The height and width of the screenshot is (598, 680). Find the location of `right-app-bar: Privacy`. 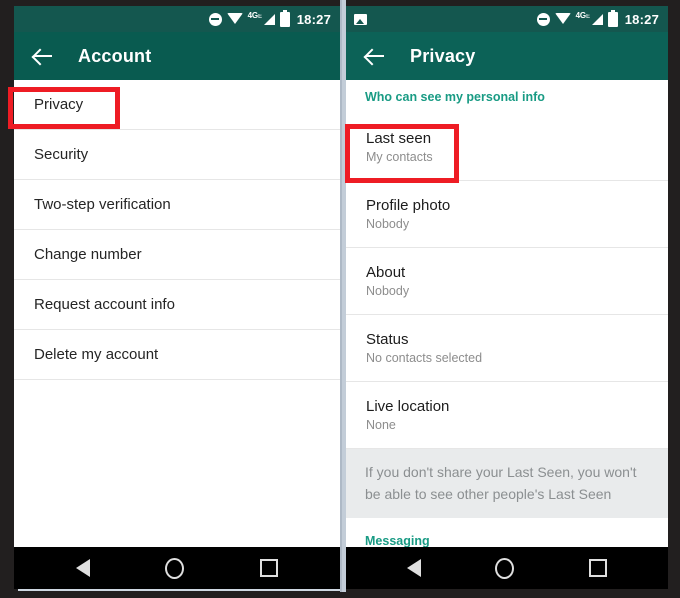

right-app-bar: Privacy is located at coordinates (507, 56).